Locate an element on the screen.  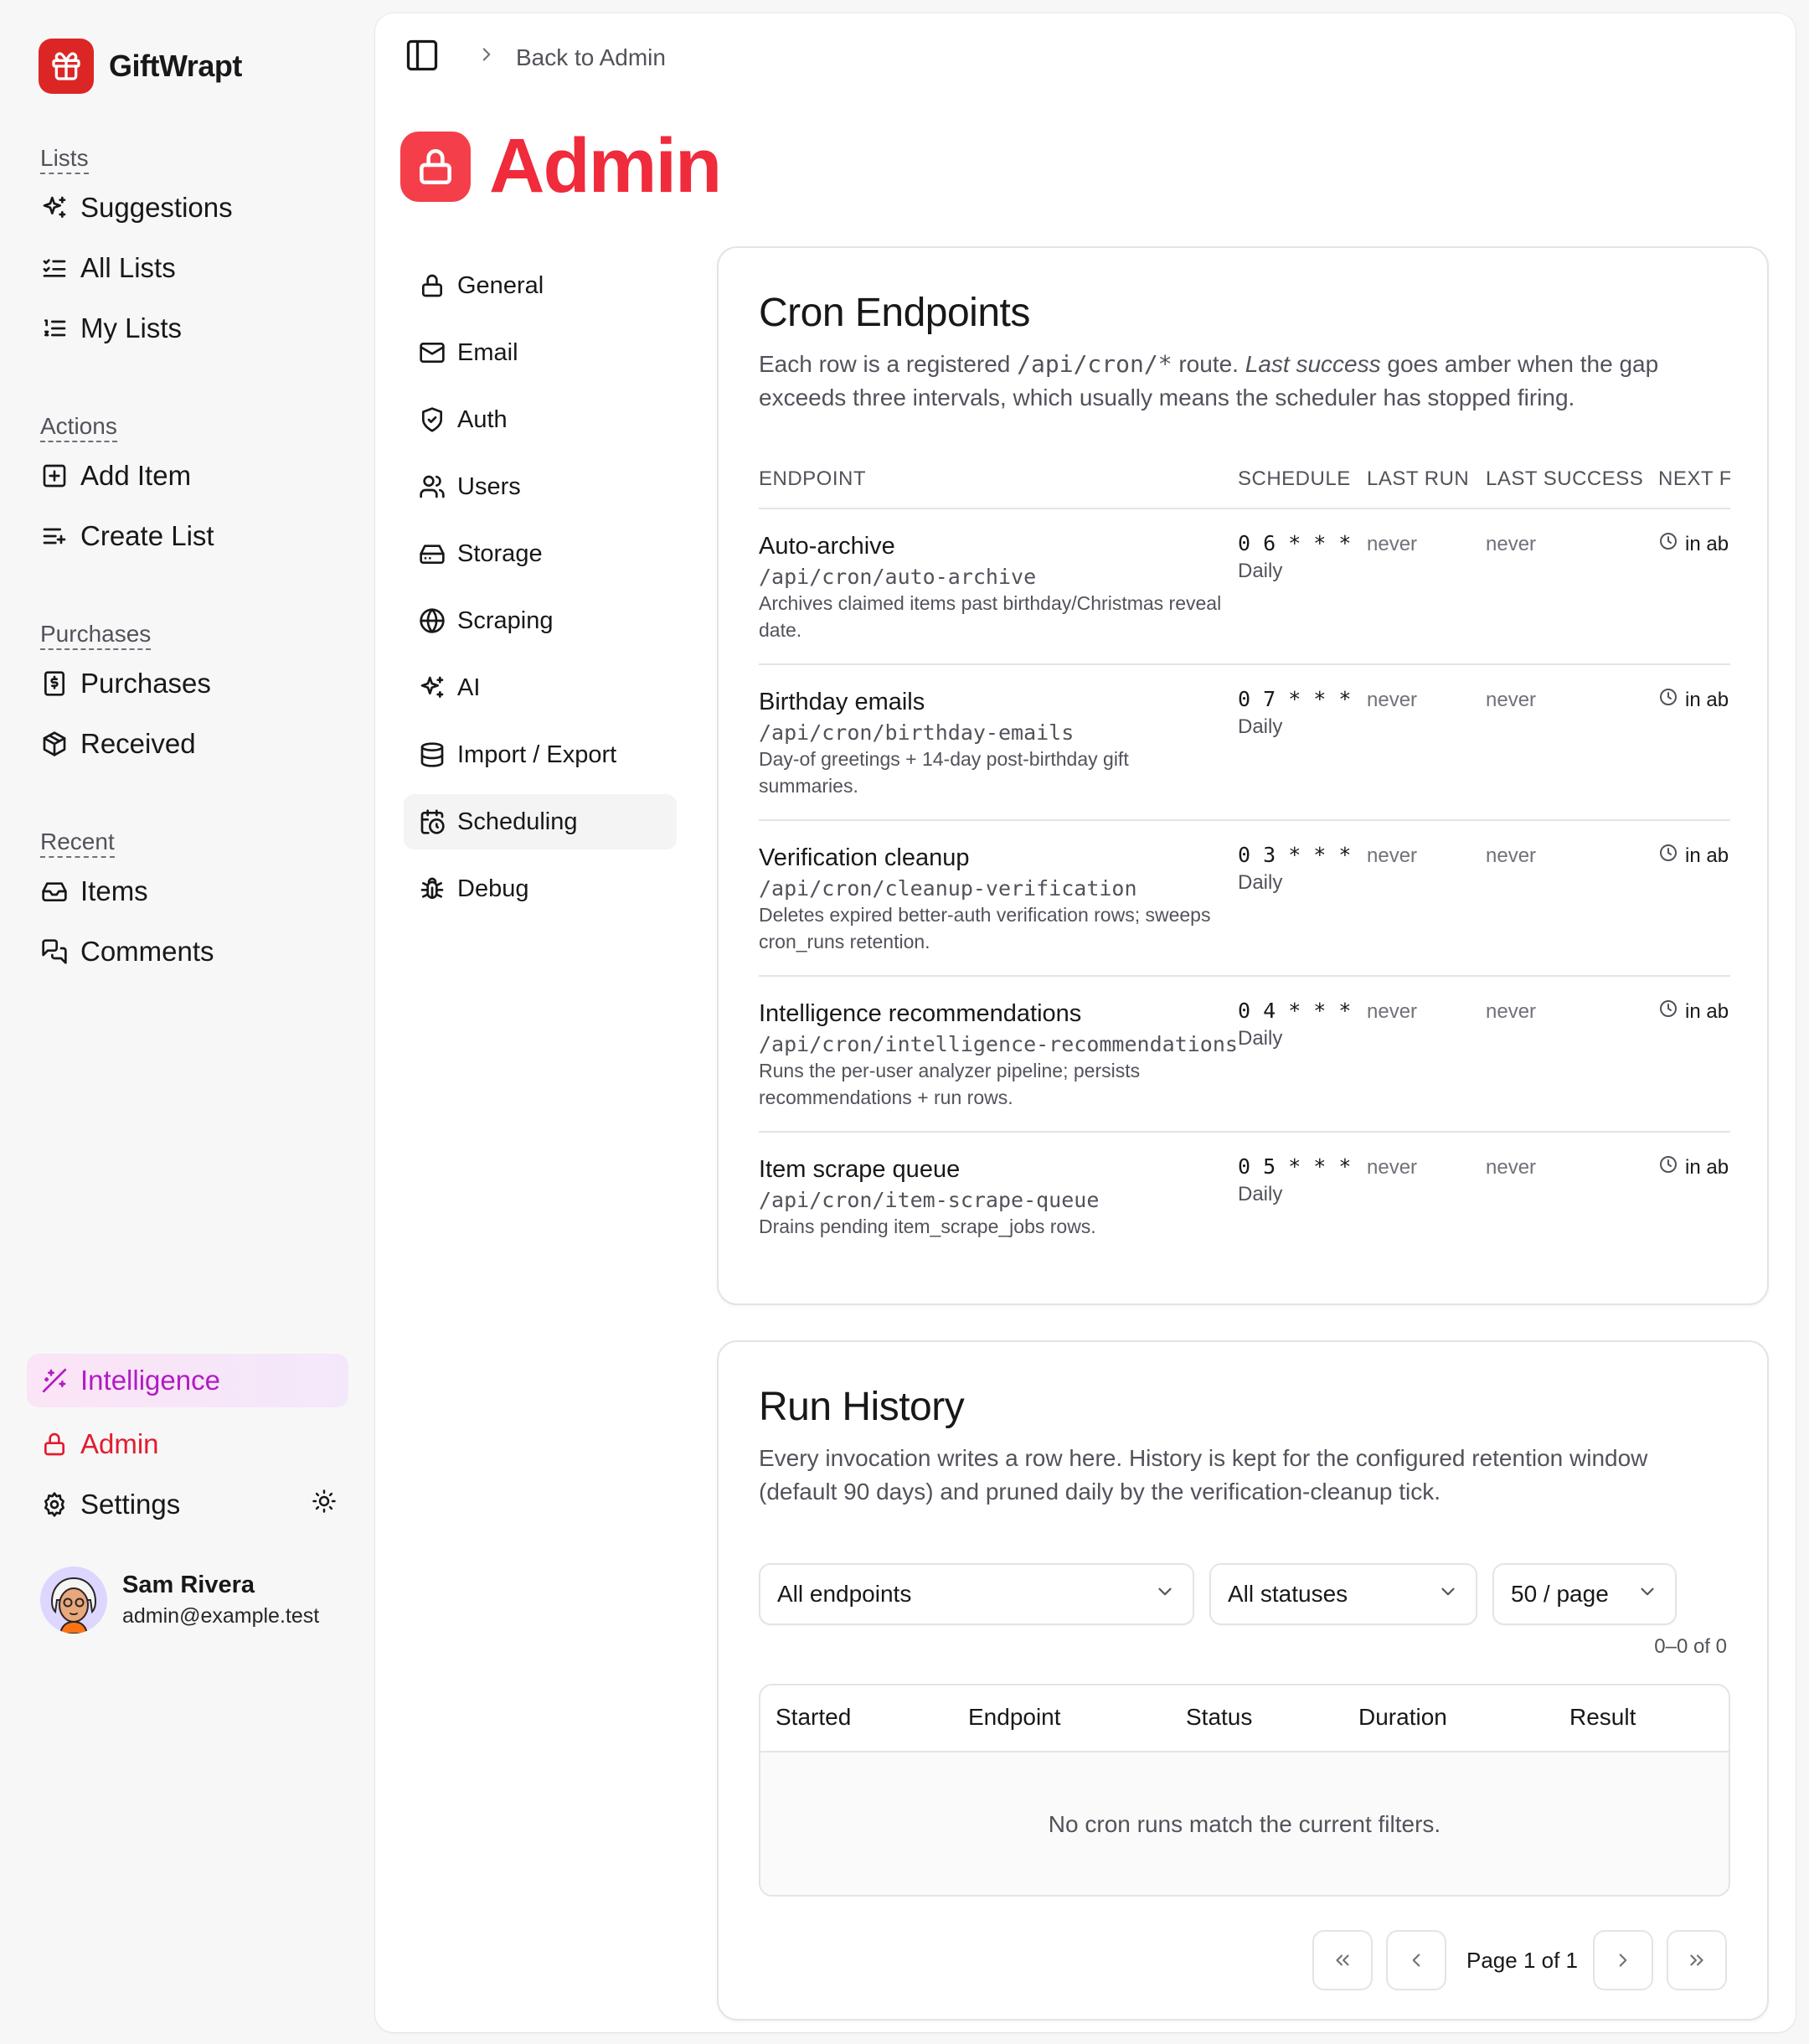
next-run-text: in ab is located at coordinates (1707, 1011).